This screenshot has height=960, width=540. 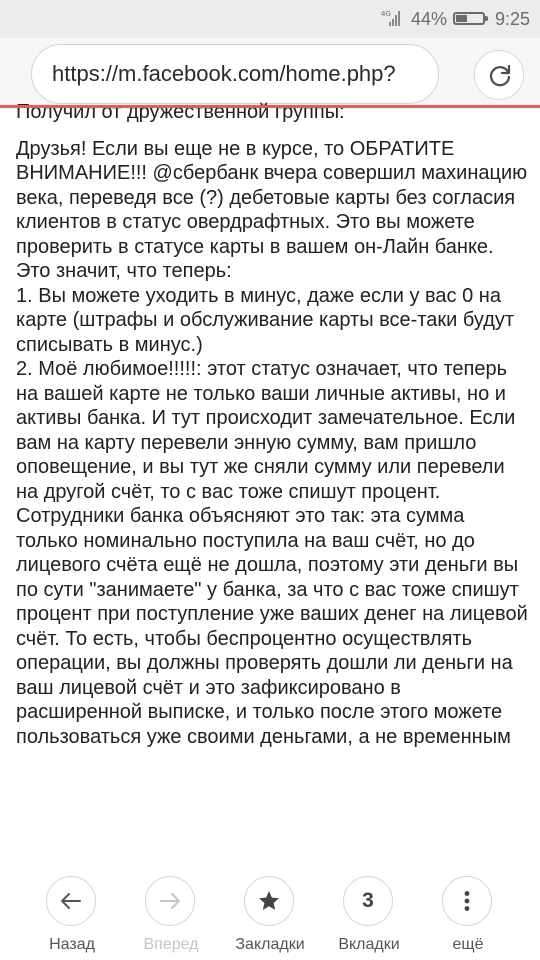 I want to click on clock: 9:25, so click(x=513, y=19).